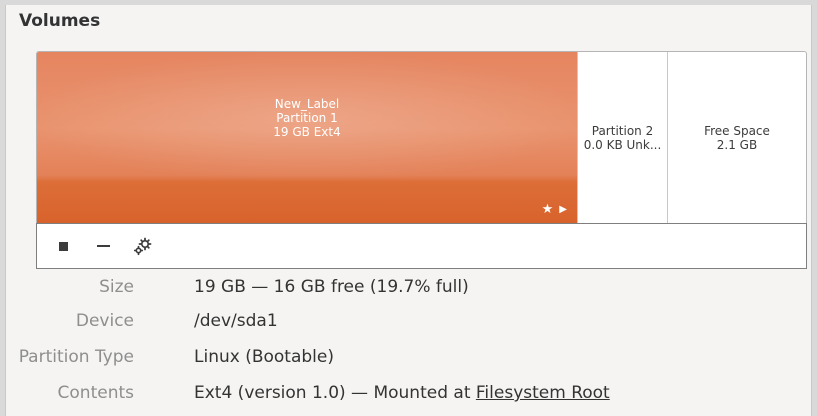 This screenshot has height=416, width=817. I want to click on delete-partition-button, so click(103, 246).